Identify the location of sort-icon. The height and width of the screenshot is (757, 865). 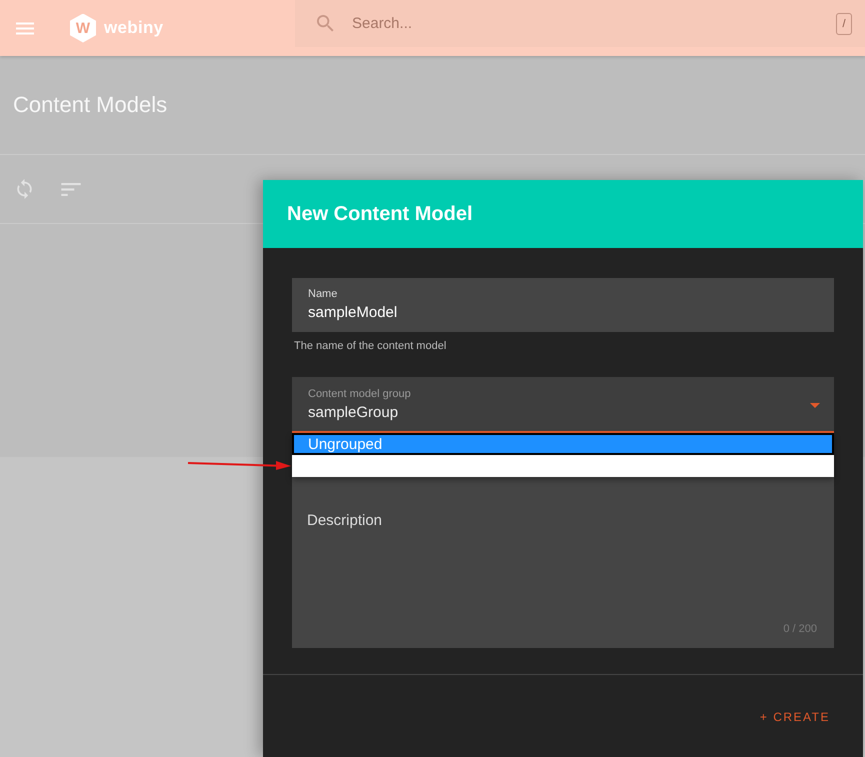
(71, 189).